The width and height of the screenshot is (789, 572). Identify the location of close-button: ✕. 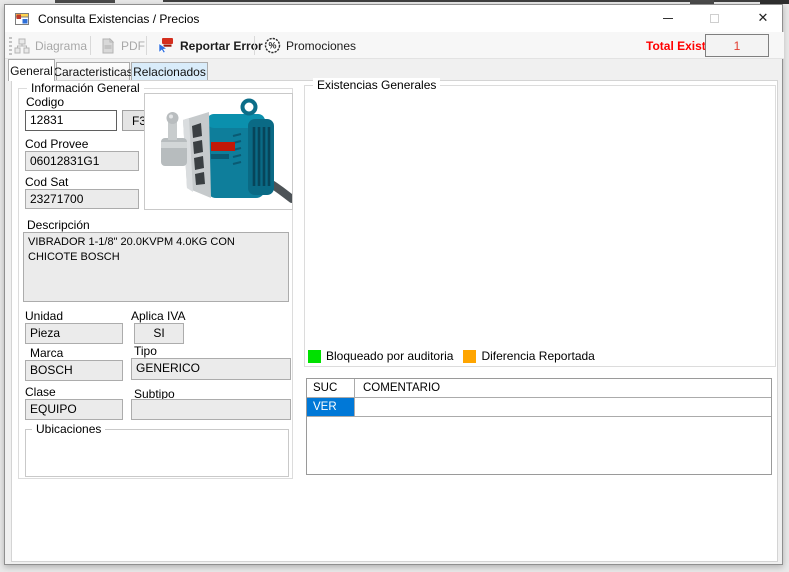
(763, 18).